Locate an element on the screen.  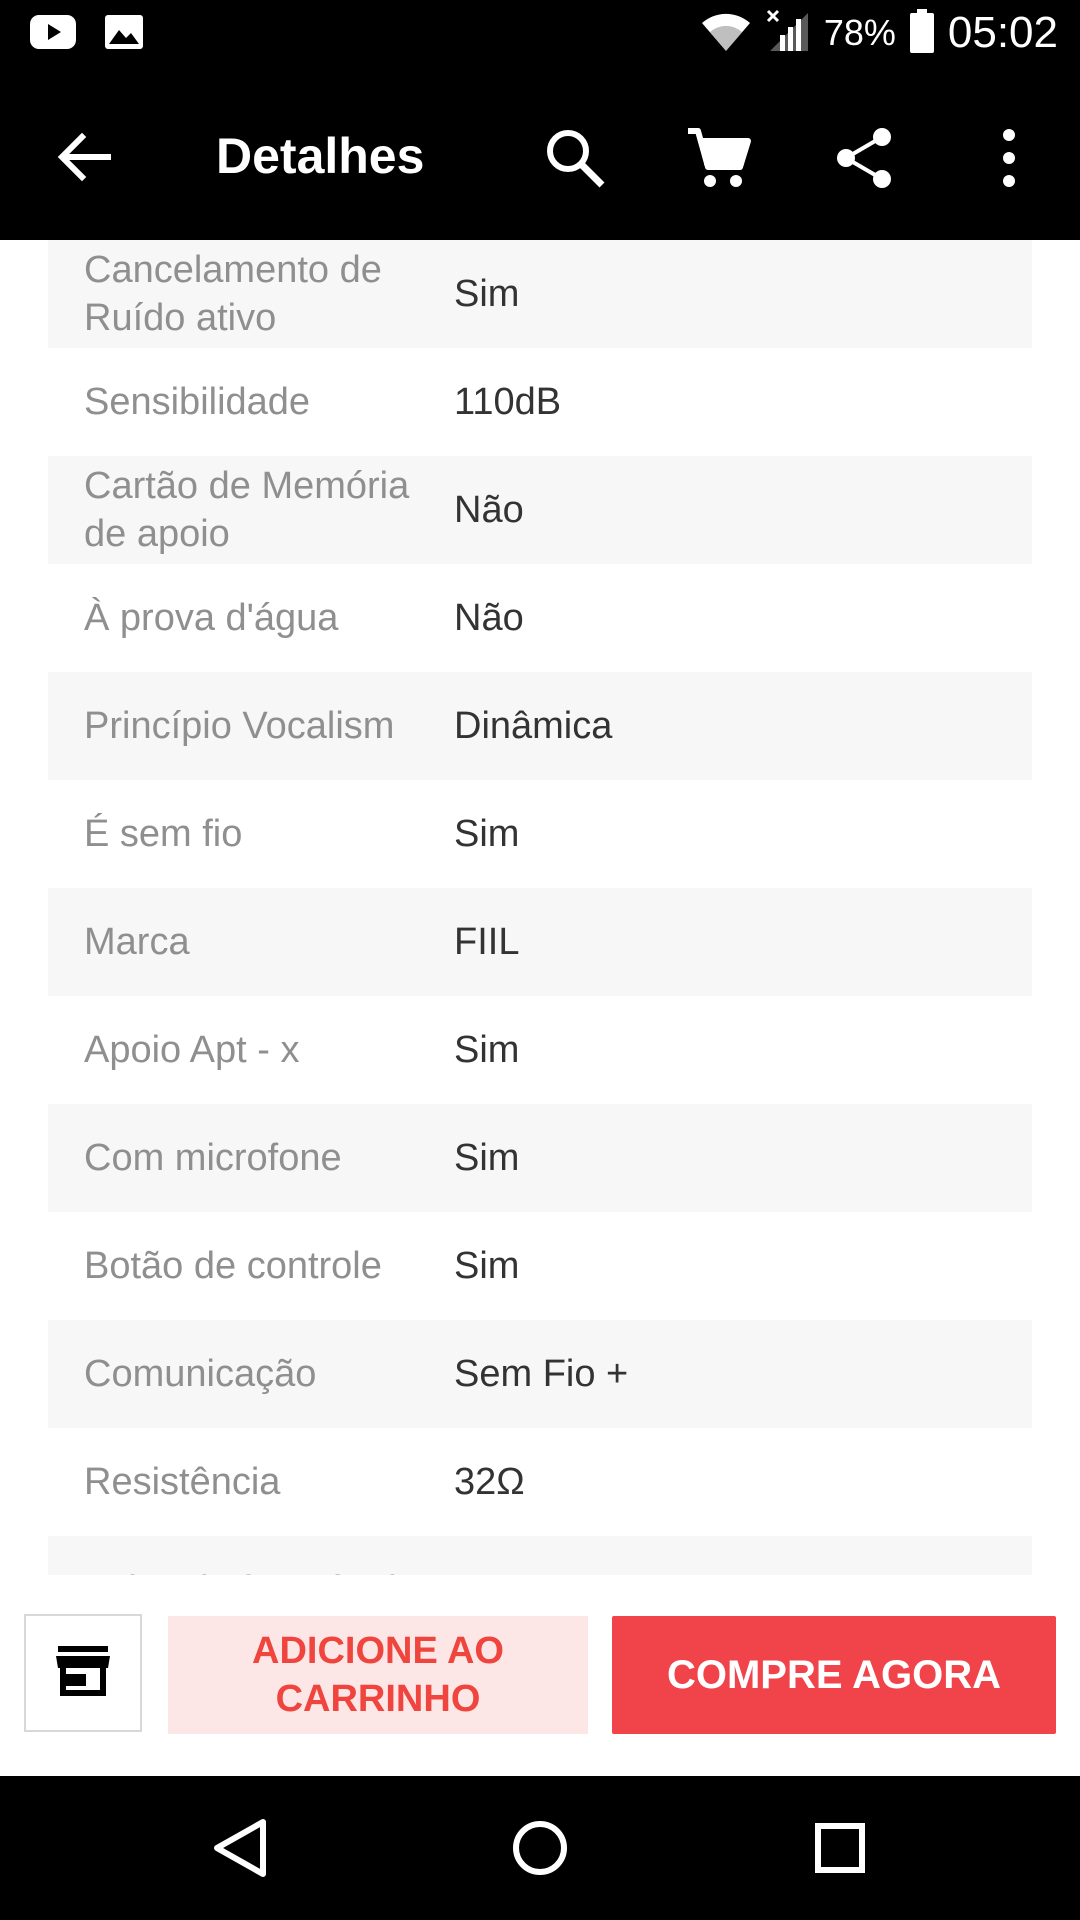
spec-value: Sem Fio + is located at coordinates (541, 1374).